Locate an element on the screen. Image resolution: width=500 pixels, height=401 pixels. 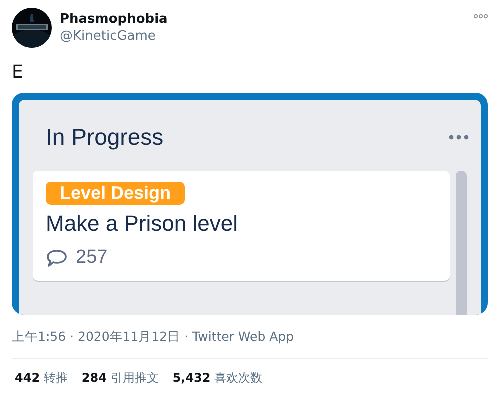
tweet-text: E is located at coordinates (17, 72).